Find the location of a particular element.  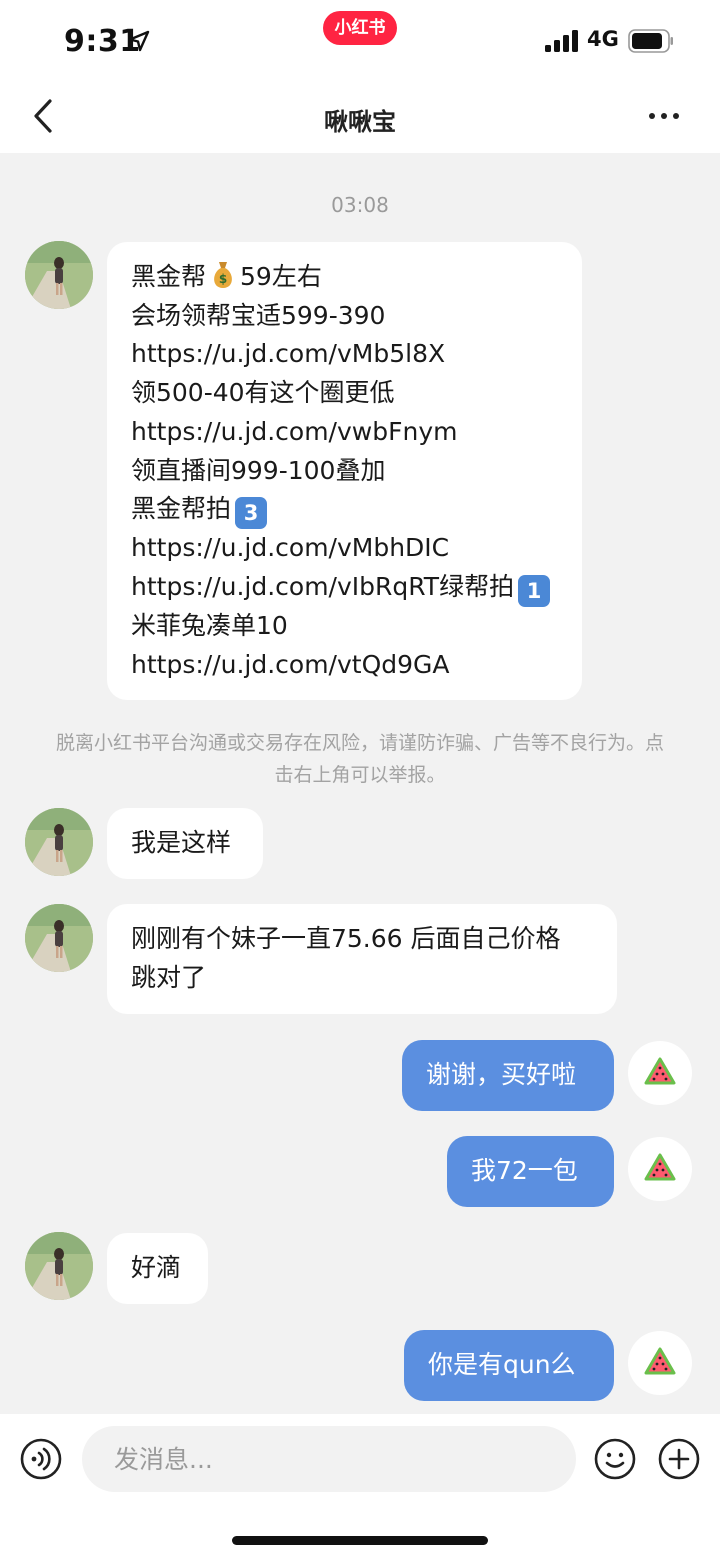

message-bubble-outgoing: 你是有qun么 is located at coordinates (509, 1365).